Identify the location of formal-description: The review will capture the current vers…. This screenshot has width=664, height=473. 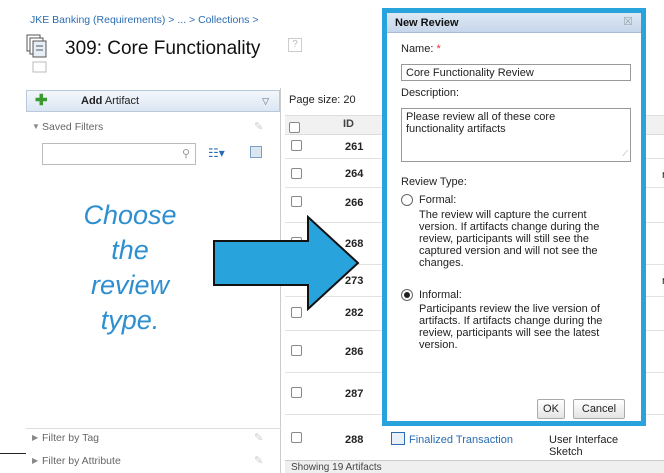
(509, 239).